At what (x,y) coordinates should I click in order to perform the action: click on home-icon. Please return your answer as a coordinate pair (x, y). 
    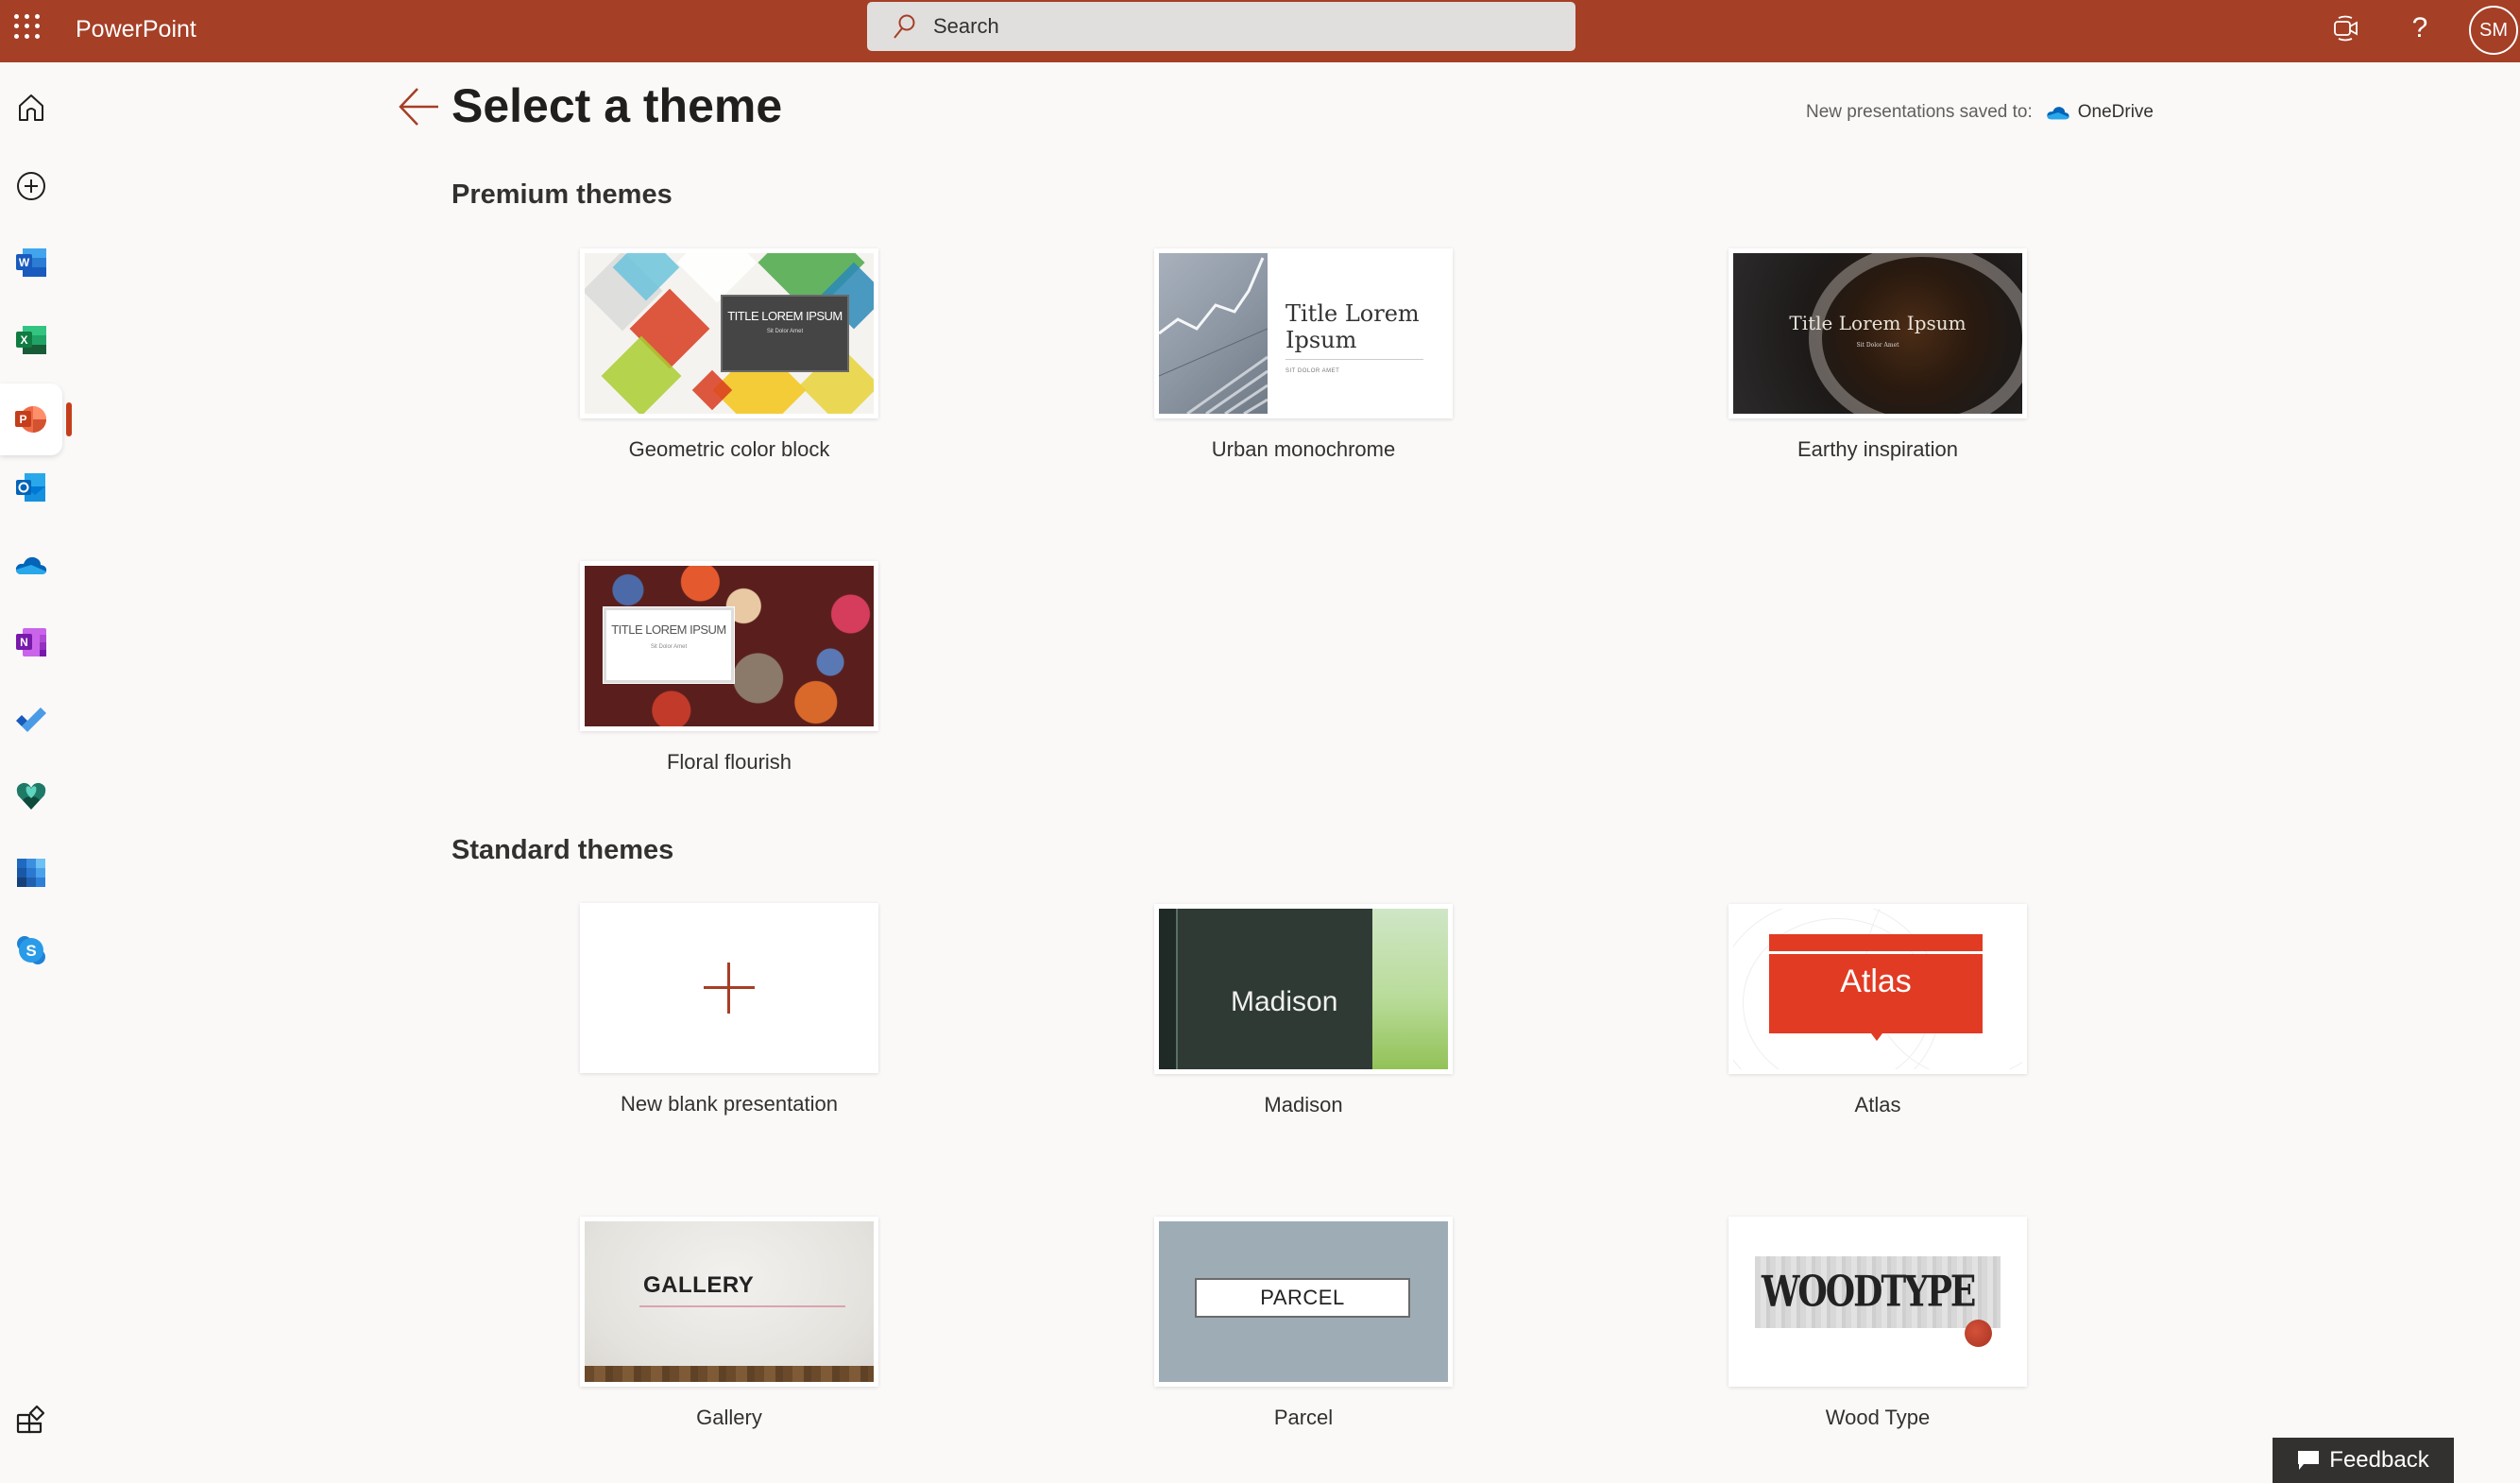
    Looking at the image, I should click on (31, 107).